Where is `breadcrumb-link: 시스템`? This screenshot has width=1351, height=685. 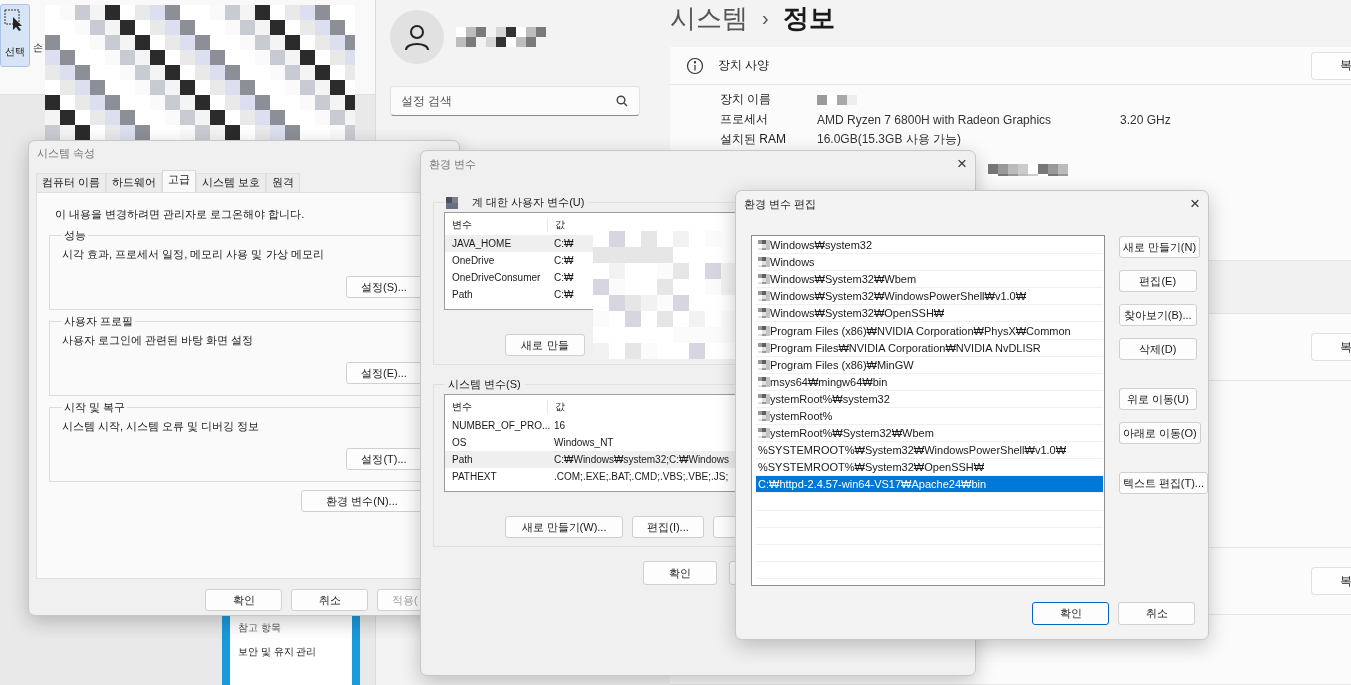 breadcrumb-link: 시스템 is located at coordinates (709, 18).